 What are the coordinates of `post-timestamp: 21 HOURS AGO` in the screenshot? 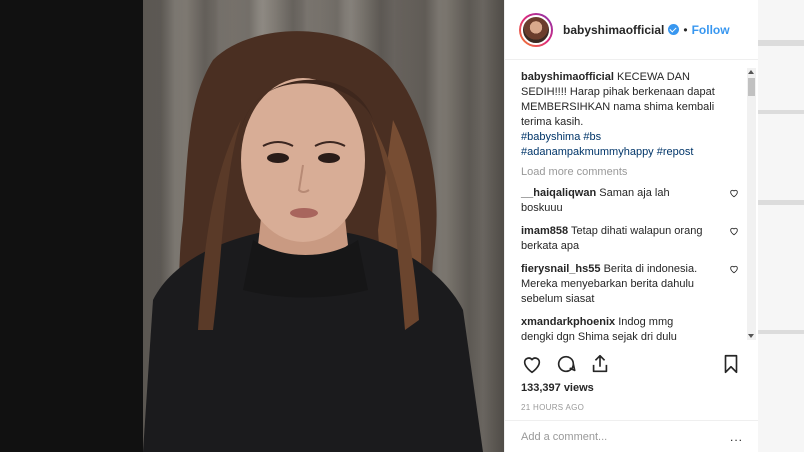 It's located at (553, 407).